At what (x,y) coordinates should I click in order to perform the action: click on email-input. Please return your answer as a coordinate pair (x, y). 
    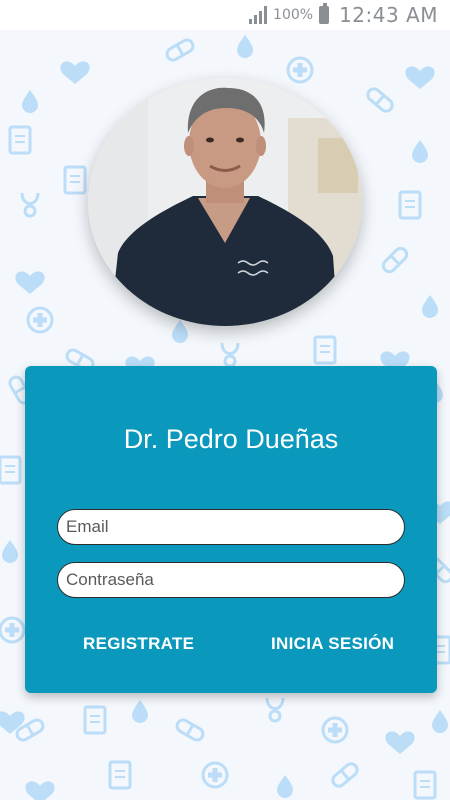
    Looking at the image, I should click on (231, 527).